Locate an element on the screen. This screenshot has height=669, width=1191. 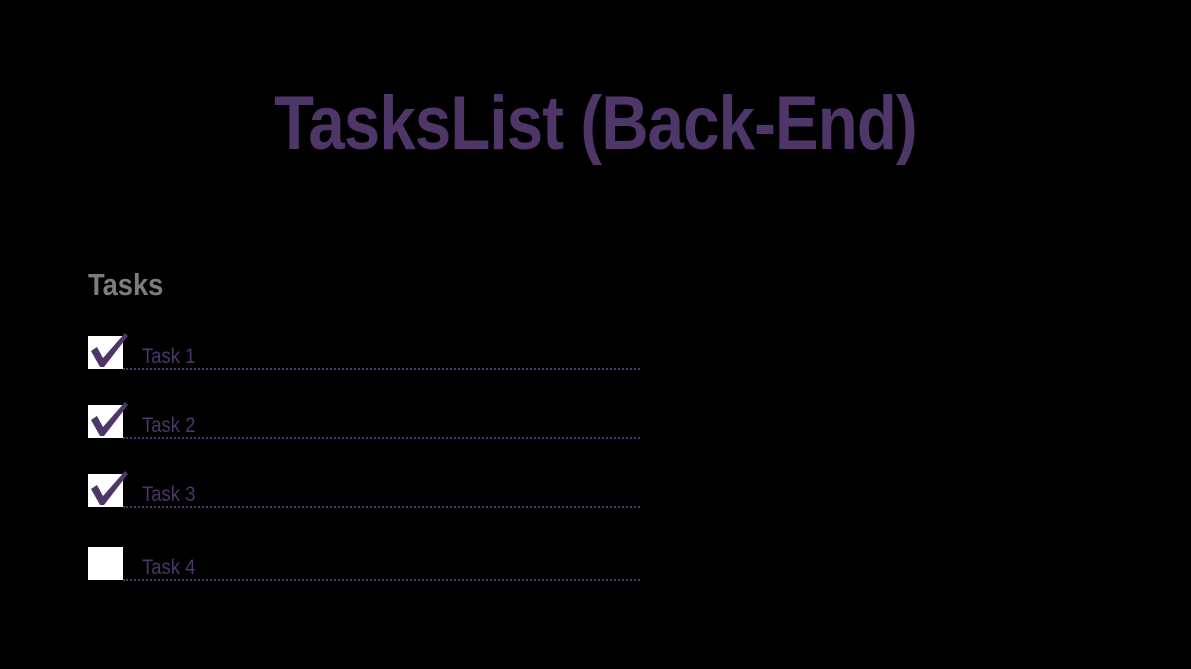
tasks-heading: Tasks is located at coordinates (126, 284).